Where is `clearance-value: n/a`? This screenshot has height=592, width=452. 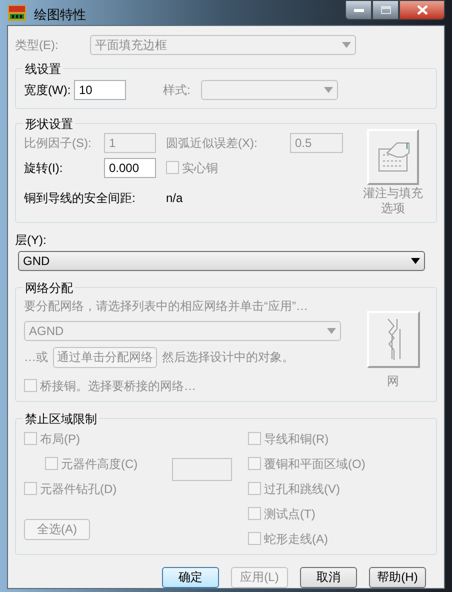
clearance-value: n/a is located at coordinates (174, 198).